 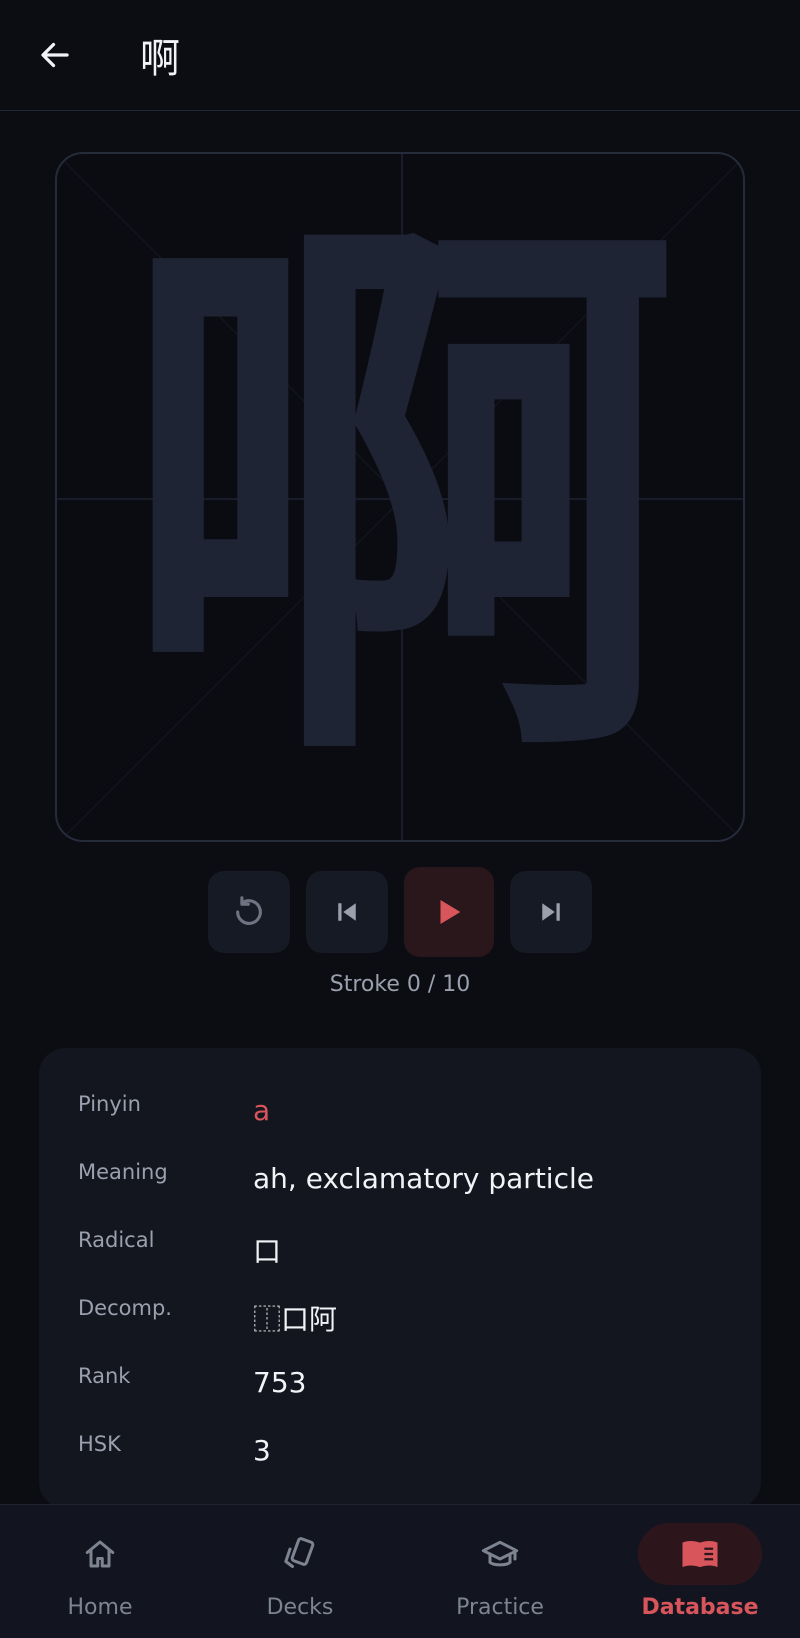 I want to click on play-icon, so click(x=450, y=912).